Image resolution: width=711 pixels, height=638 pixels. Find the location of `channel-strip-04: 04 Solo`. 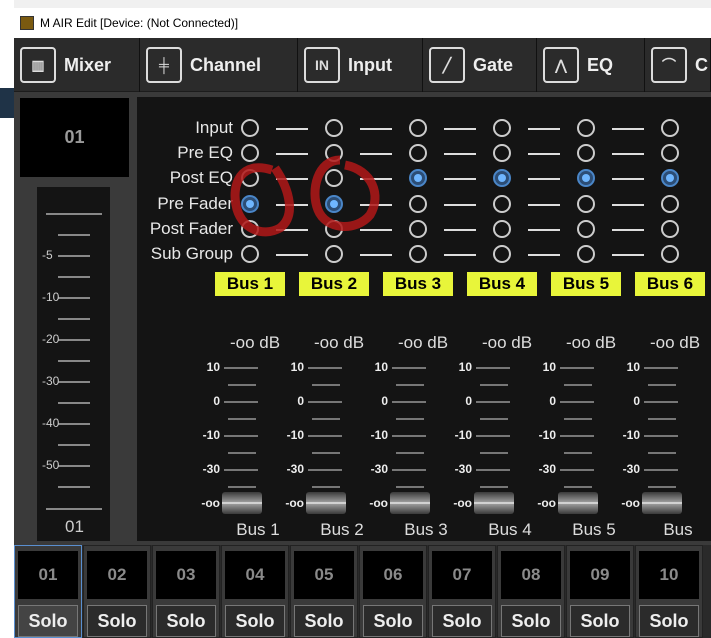

channel-strip-04: 04 Solo is located at coordinates (255, 591).